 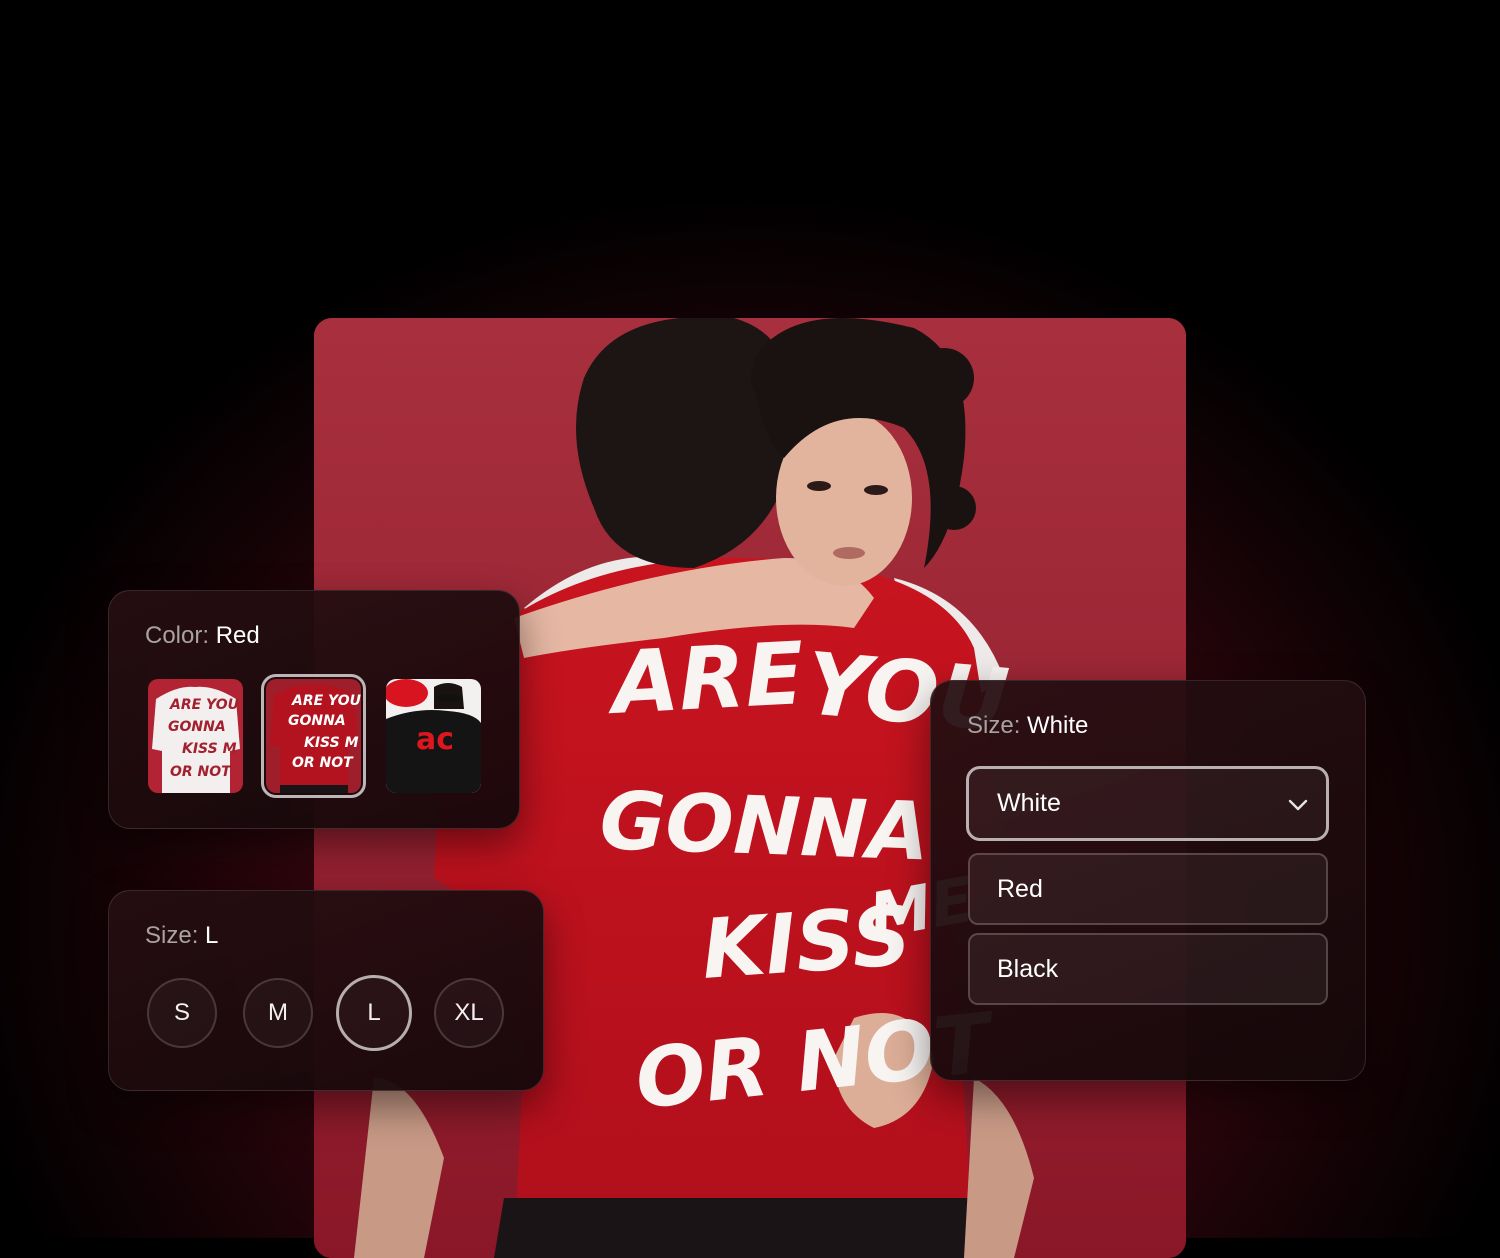 I want to click on color-label-value: Red, so click(x=237, y=635).